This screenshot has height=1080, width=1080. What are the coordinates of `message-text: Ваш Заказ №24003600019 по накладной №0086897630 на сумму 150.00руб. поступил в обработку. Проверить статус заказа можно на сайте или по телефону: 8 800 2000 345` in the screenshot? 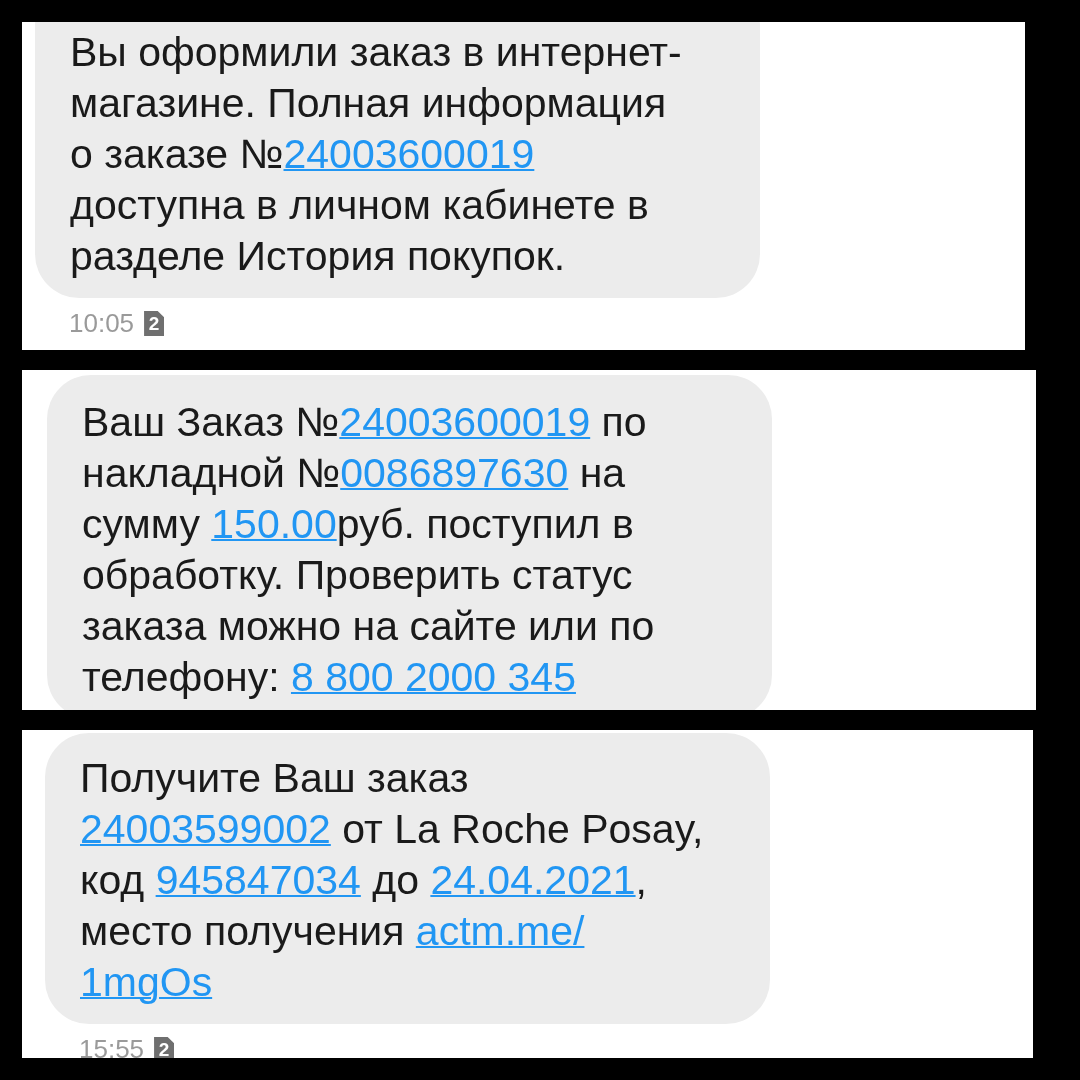 It's located at (369, 550).